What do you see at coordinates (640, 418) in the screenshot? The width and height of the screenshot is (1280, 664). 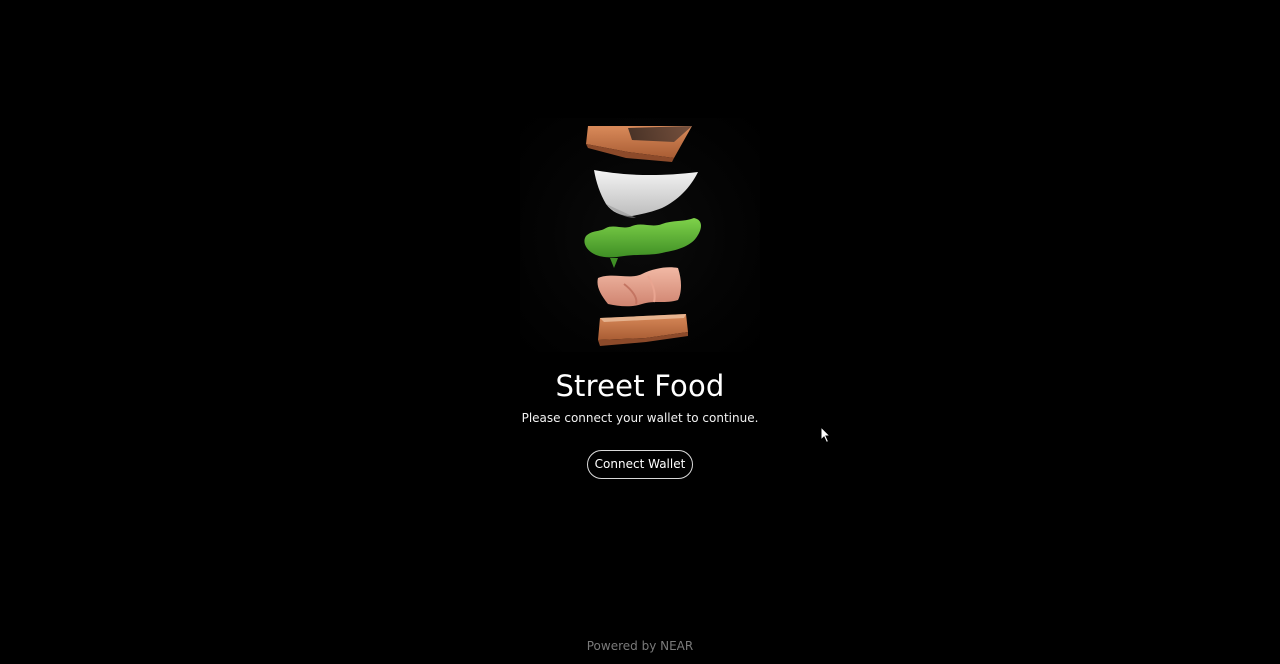 I see `connect-wallet-prompt: Please connect your wallet to continue.` at bounding box center [640, 418].